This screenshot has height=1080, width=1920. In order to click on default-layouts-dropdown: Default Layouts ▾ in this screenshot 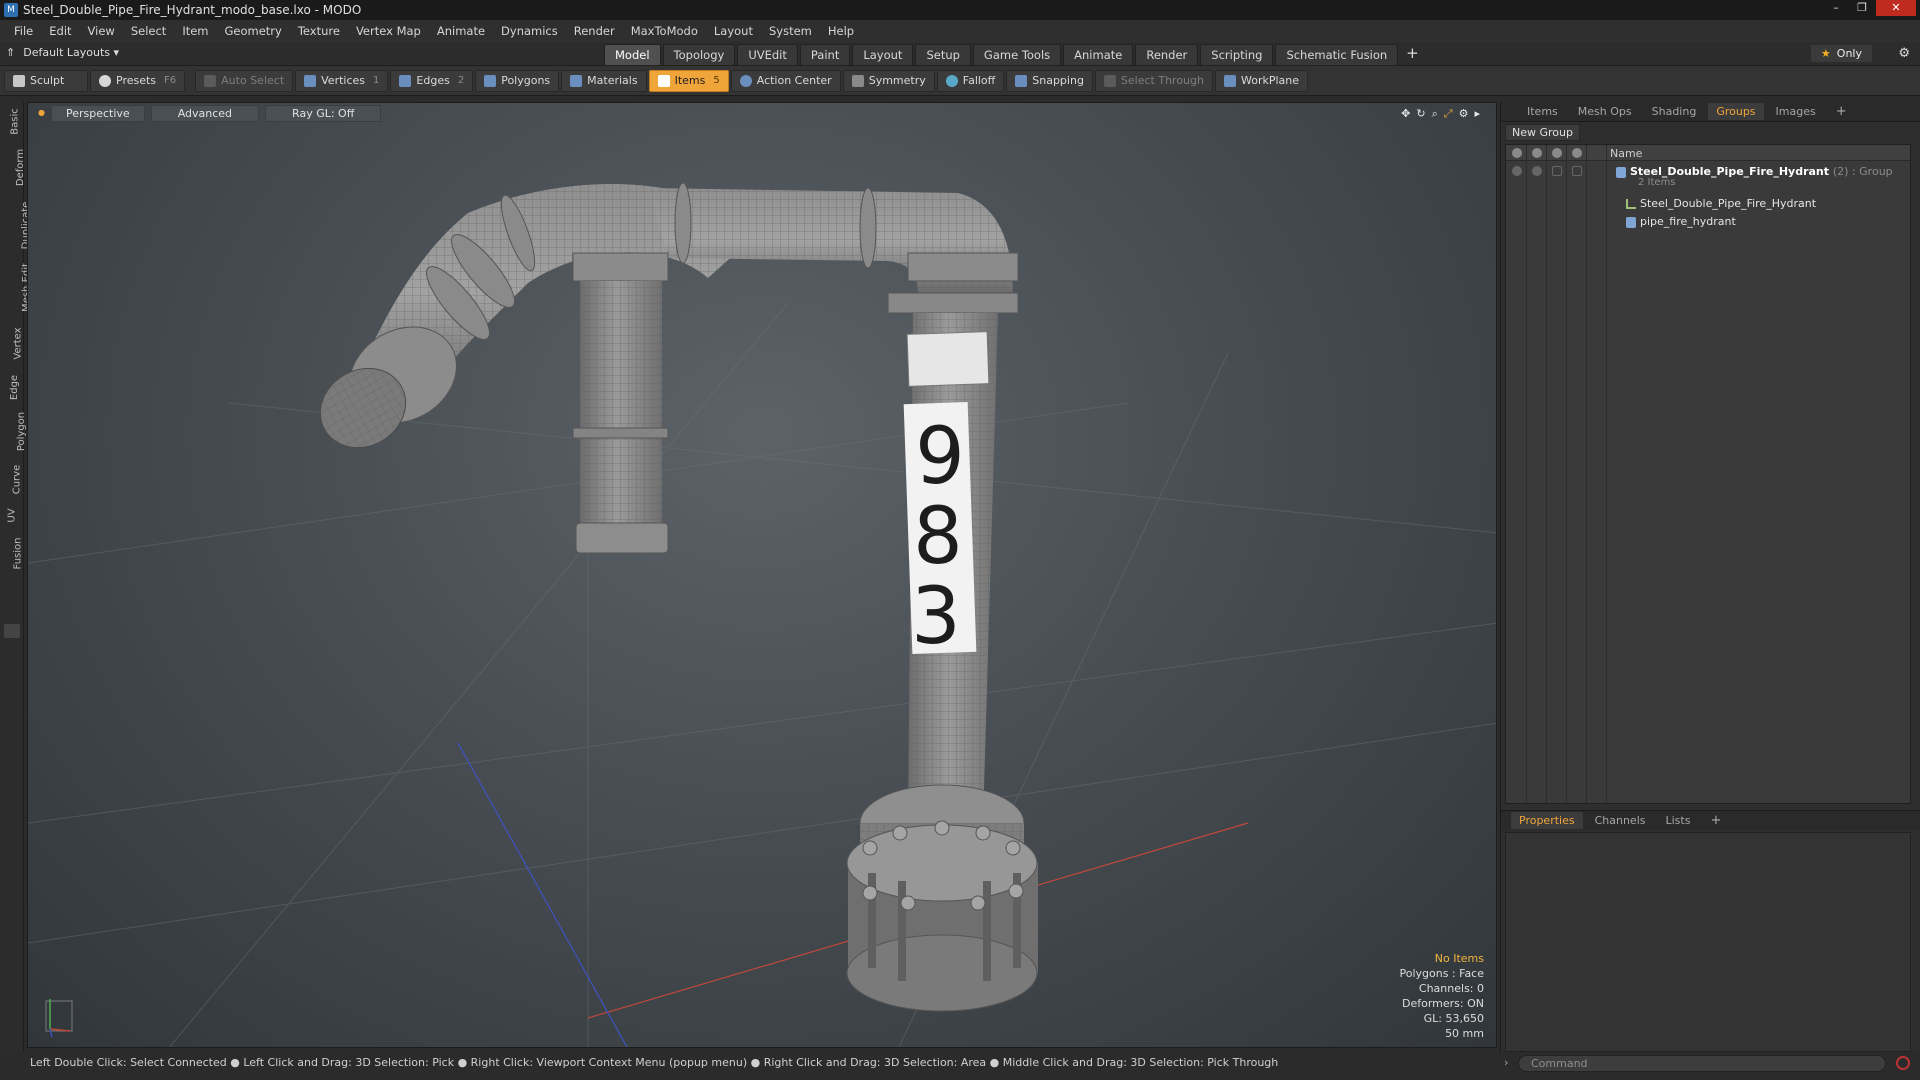, I will do `click(71, 52)`.